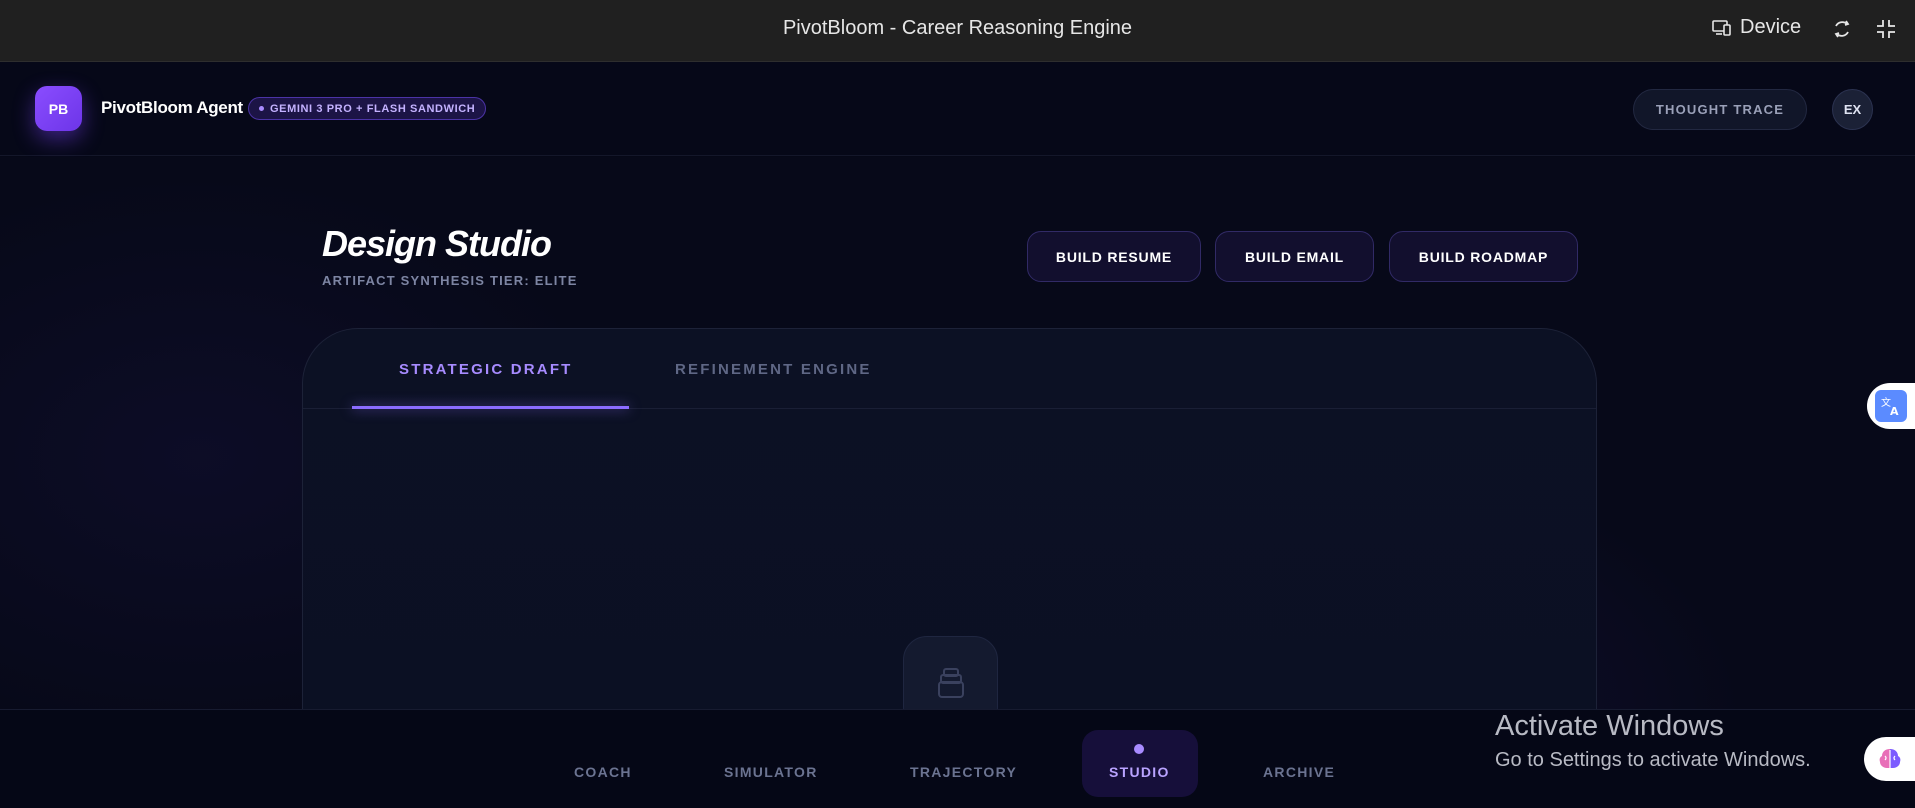 The height and width of the screenshot is (808, 1915). I want to click on nav-item-coach: COACH, so click(603, 772).